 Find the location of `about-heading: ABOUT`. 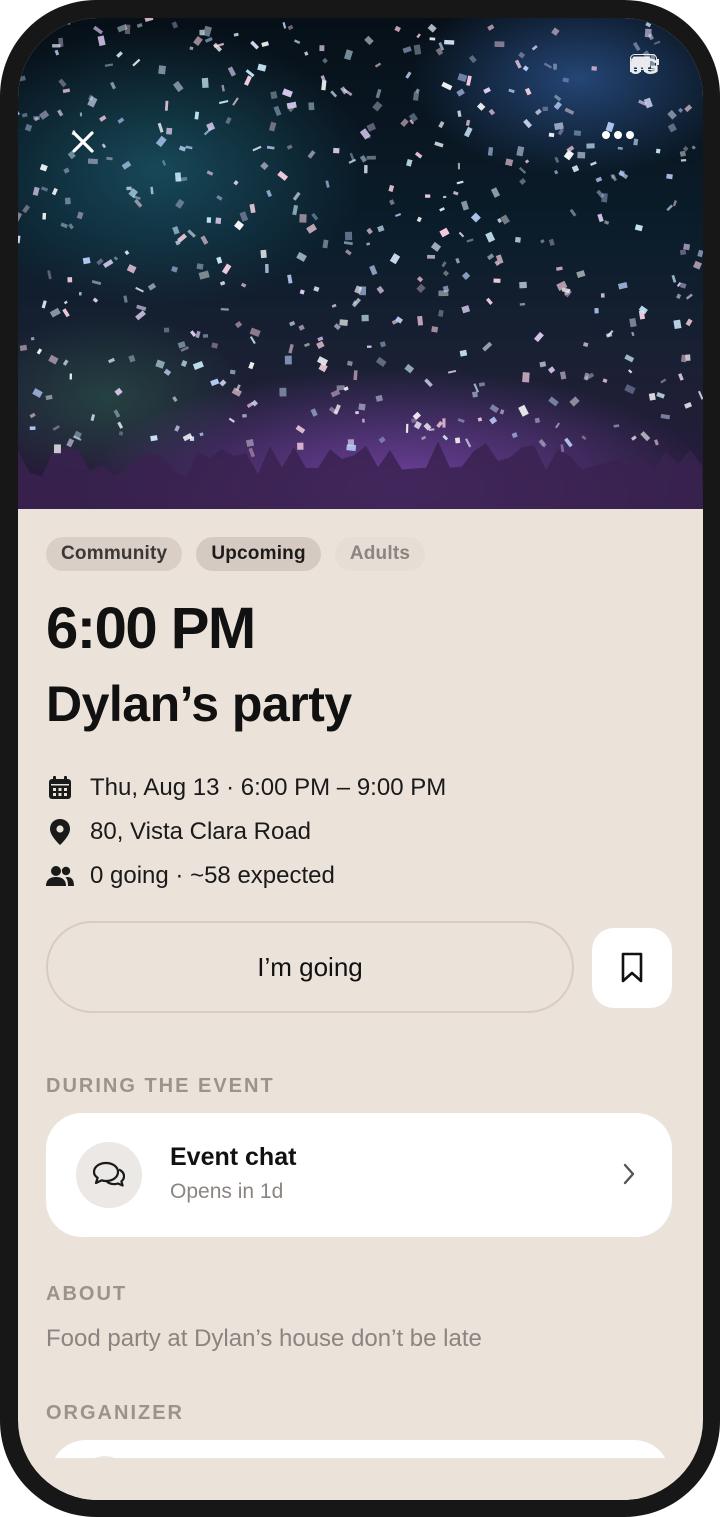

about-heading: ABOUT is located at coordinates (87, 1294).